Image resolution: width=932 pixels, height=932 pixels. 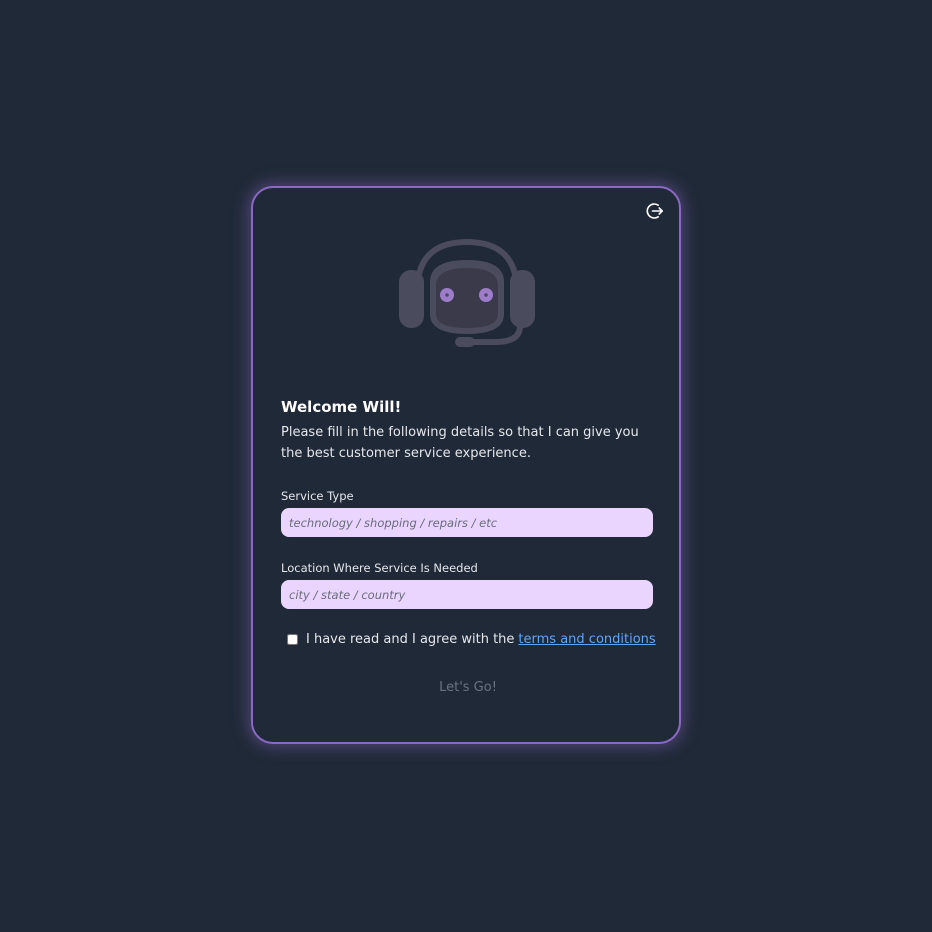 What do you see at coordinates (467, 292) in the screenshot?
I see `support-bot-avatar-icon` at bounding box center [467, 292].